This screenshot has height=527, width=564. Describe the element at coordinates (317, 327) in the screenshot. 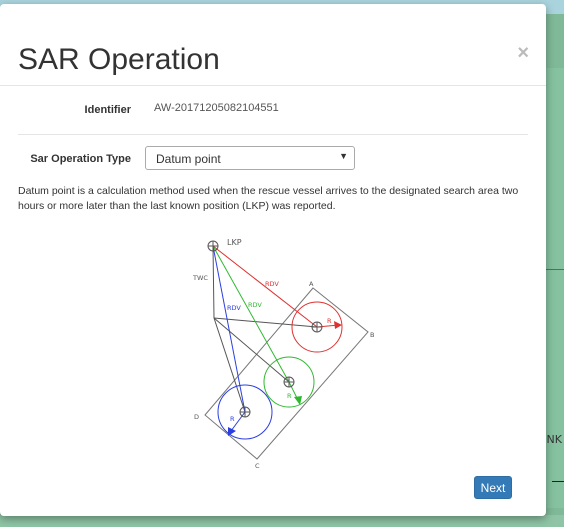

I see `datum-marker-red-icon` at that location.